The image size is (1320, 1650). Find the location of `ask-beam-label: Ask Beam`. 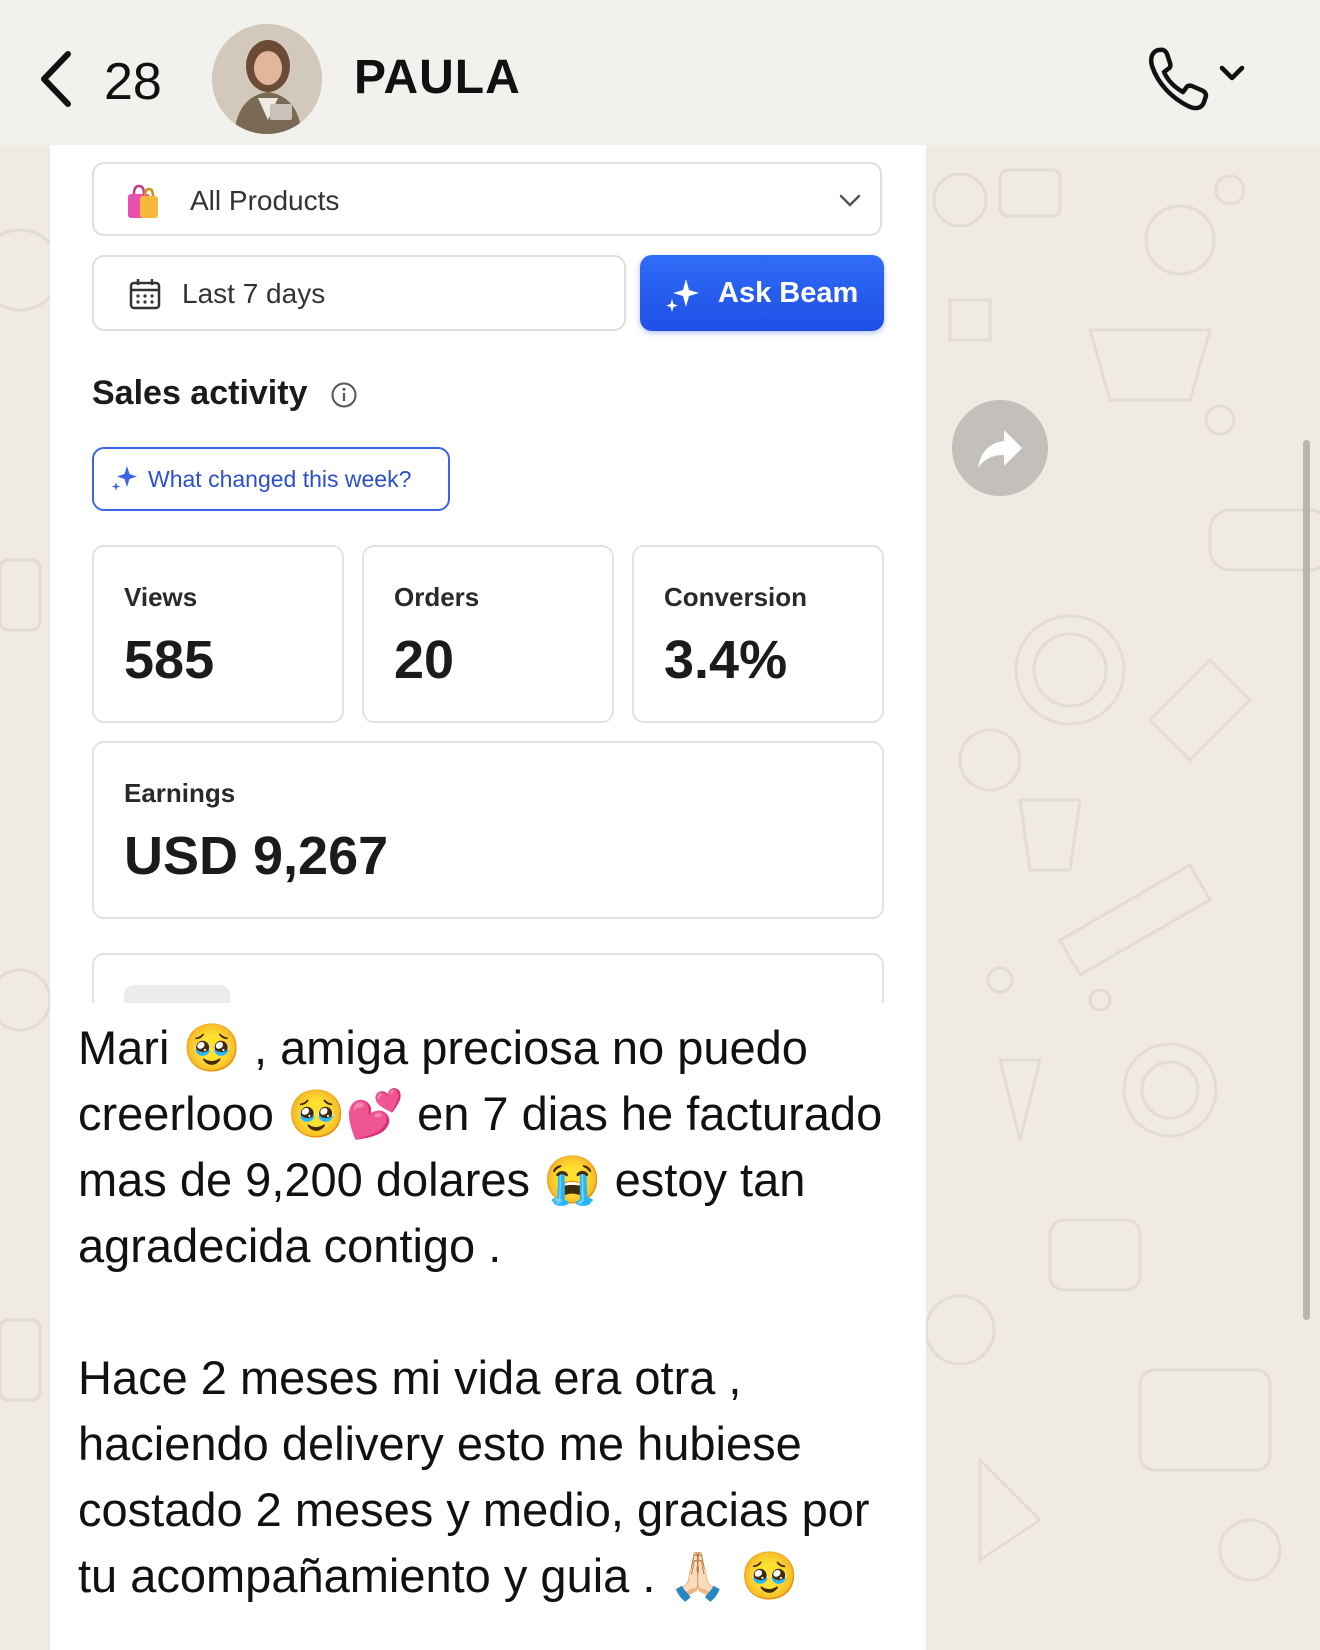

ask-beam-label: Ask Beam is located at coordinates (788, 293).